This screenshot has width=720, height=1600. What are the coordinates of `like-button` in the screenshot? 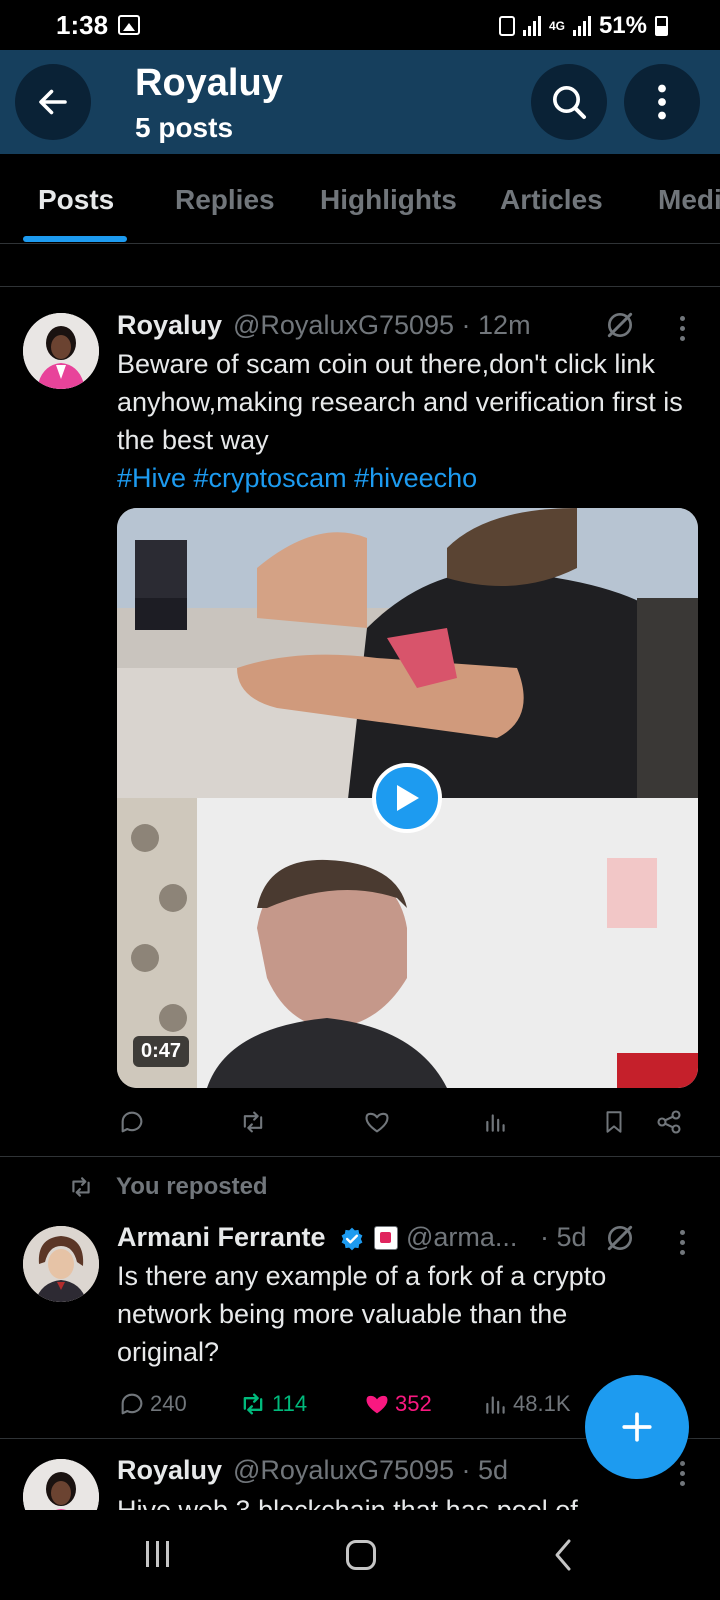 It's located at (377, 1122).